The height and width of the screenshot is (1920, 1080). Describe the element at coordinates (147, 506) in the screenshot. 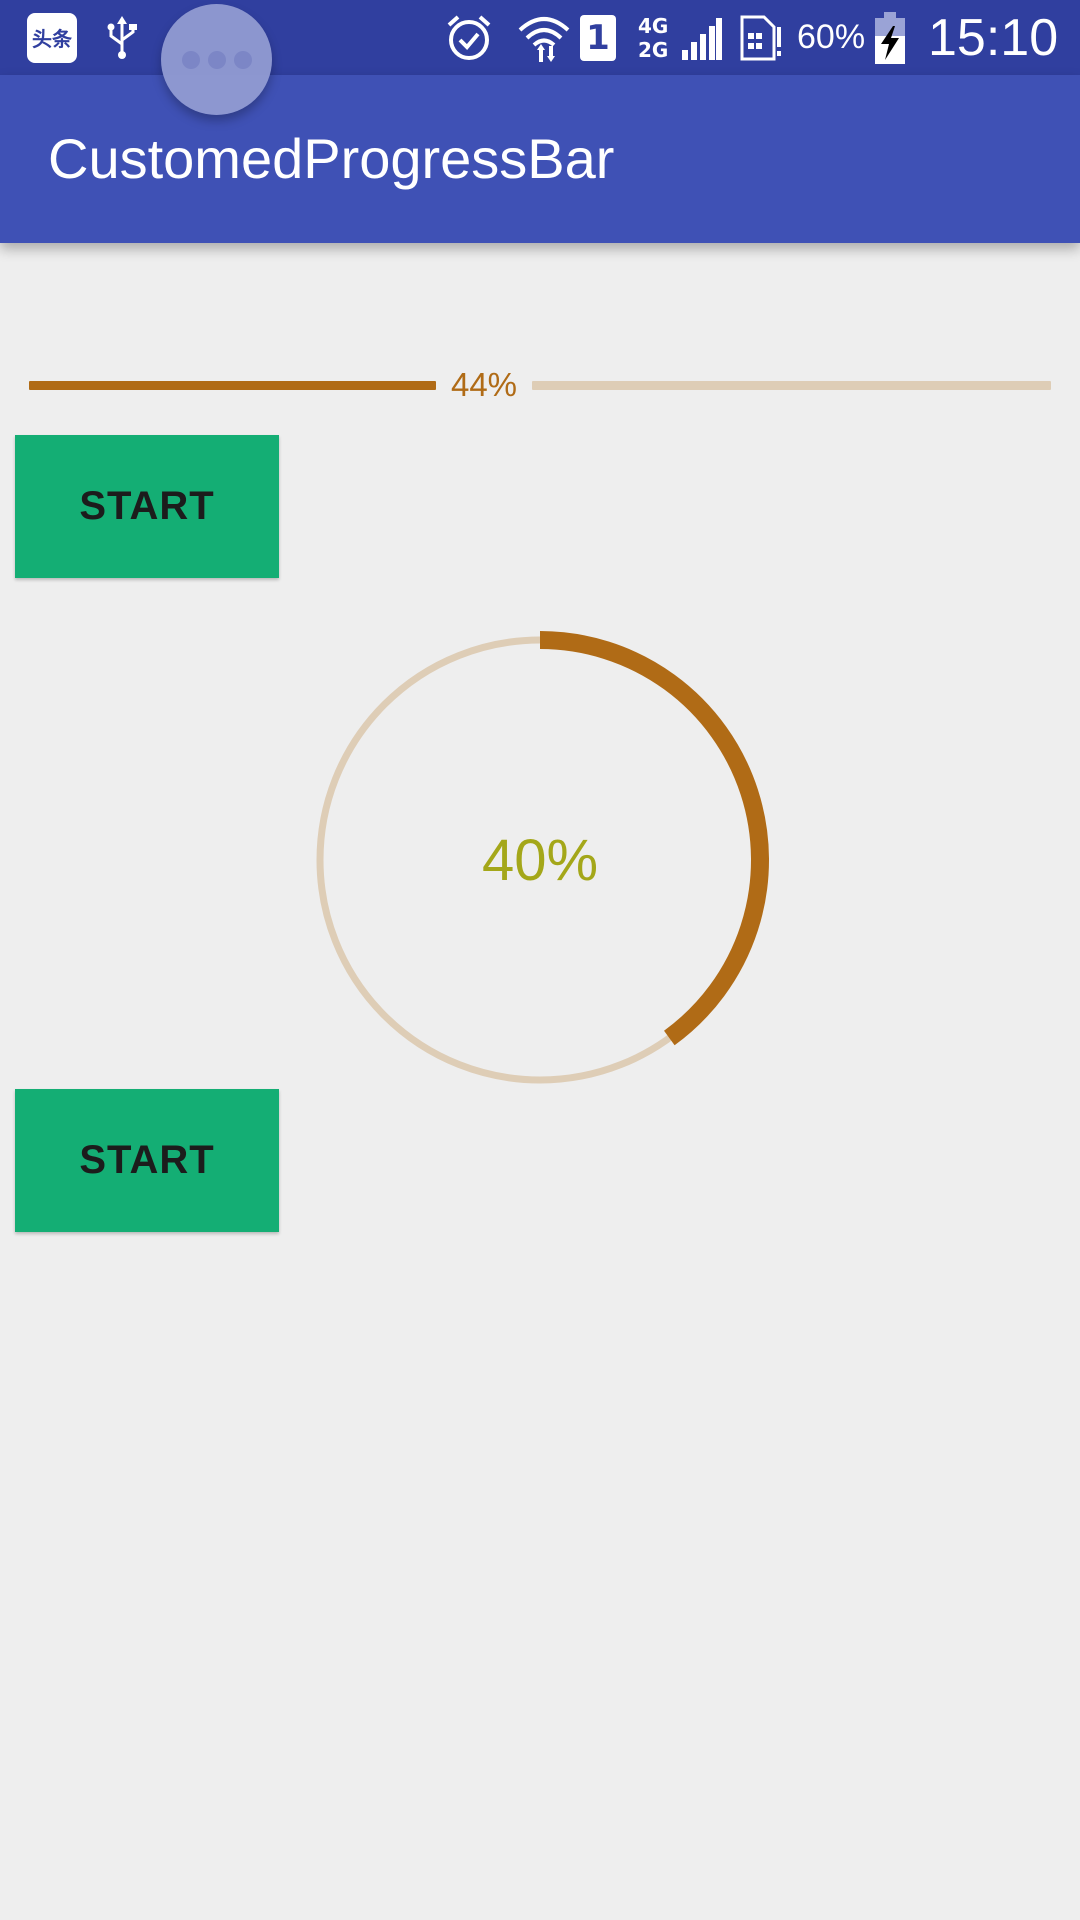

I see `start-button-horizontal: START` at that location.